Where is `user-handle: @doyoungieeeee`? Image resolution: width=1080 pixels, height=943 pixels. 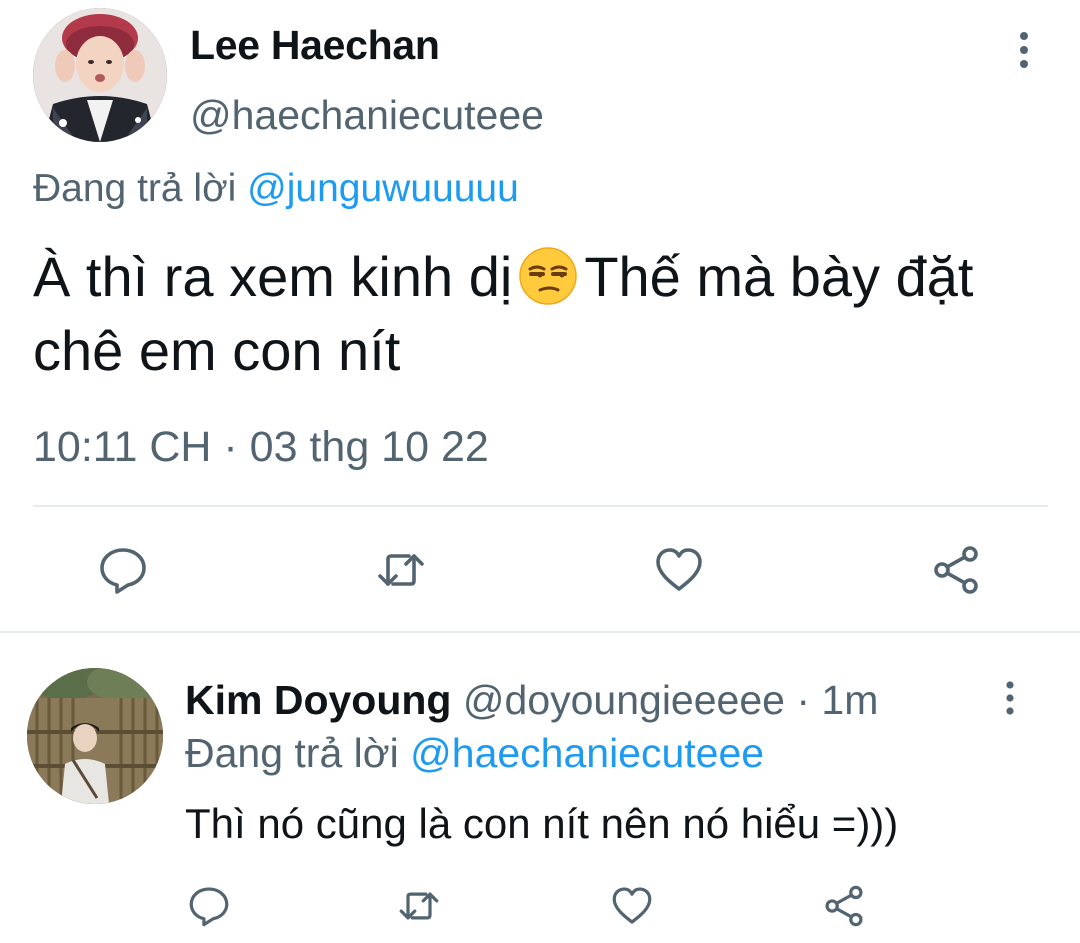
user-handle: @doyoungieeeee is located at coordinates (624, 700).